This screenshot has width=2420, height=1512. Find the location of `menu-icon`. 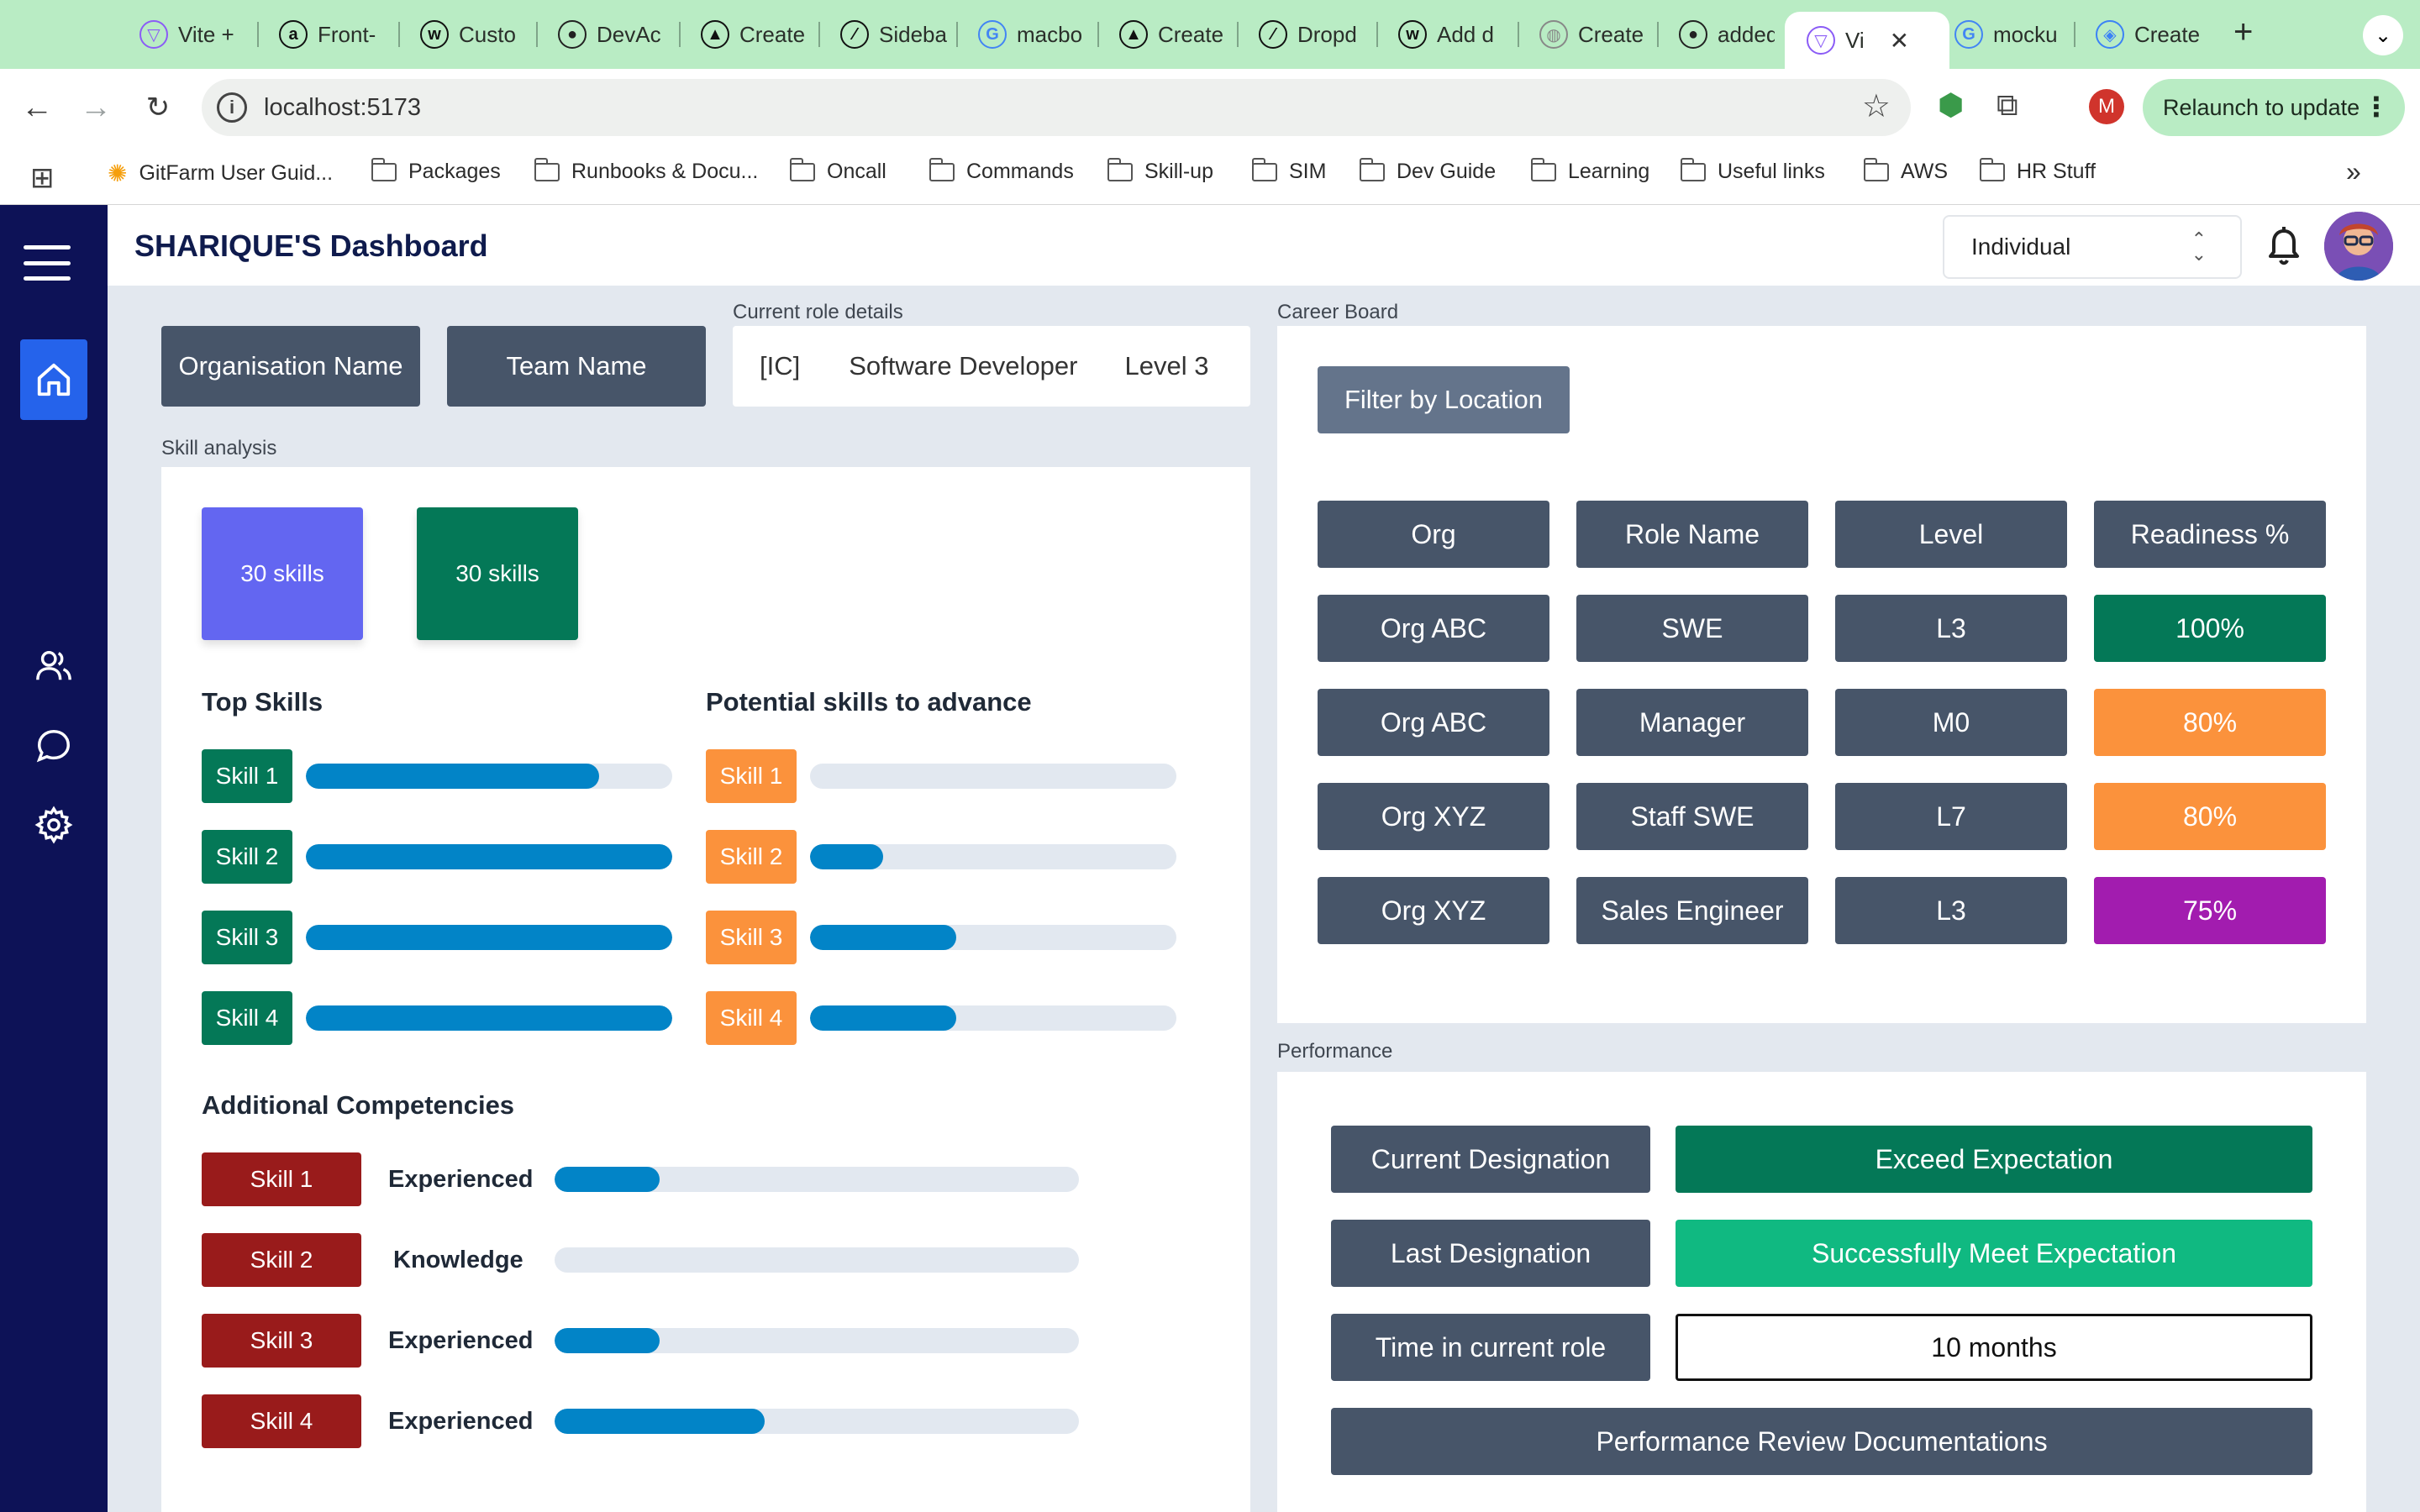

menu-icon is located at coordinates (47, 263).